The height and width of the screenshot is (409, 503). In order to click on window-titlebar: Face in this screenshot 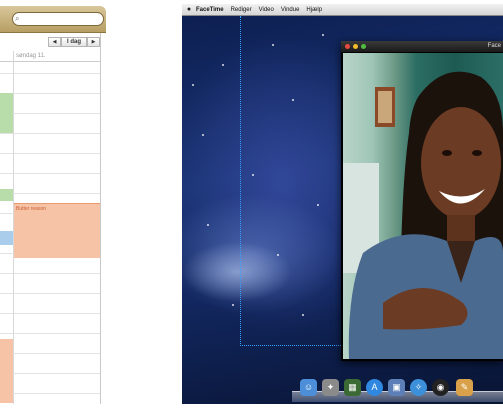, I will do `click(422, 46)`.